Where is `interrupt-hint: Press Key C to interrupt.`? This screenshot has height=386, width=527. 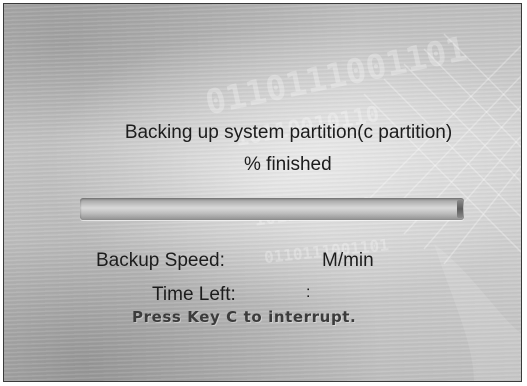
interrupt-hint: Press Key C to interrupt. is located at coordinates (244, 317).